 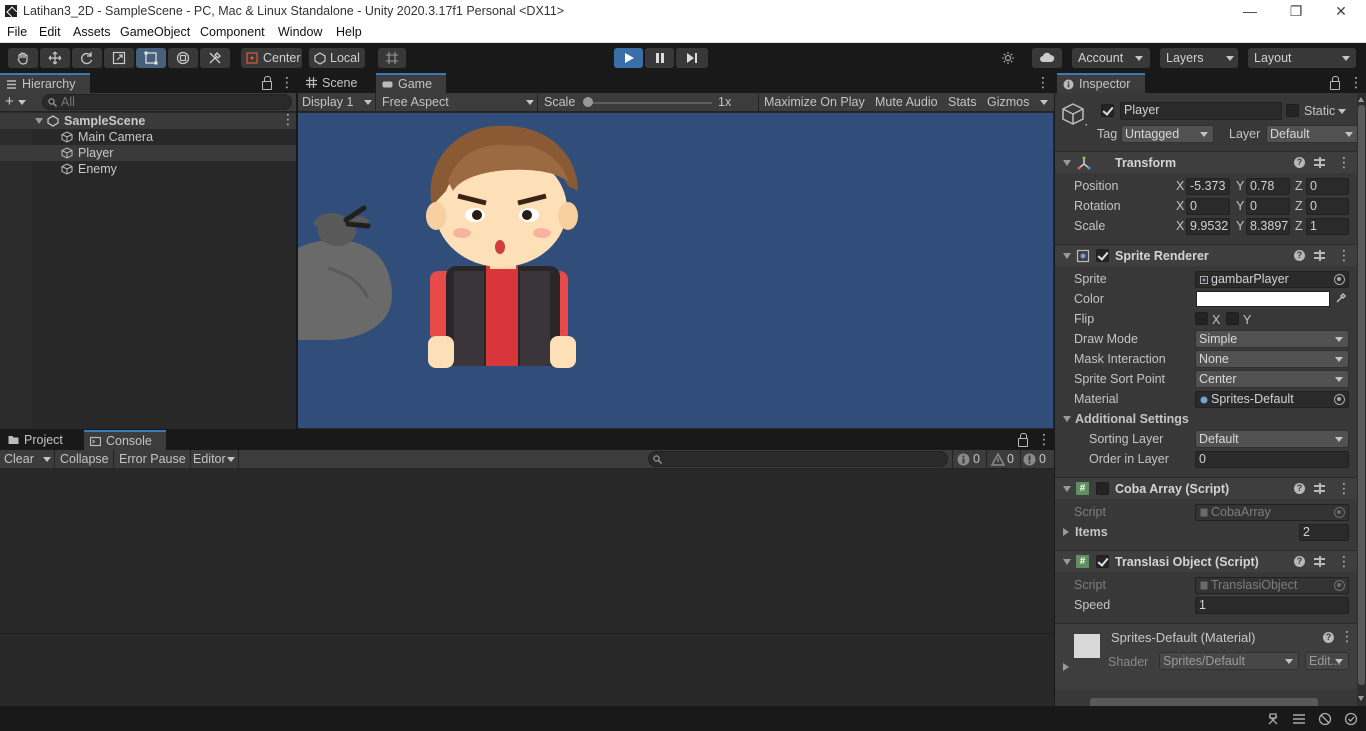 I want to click on debug-icon, so click(x=1273, y=719).